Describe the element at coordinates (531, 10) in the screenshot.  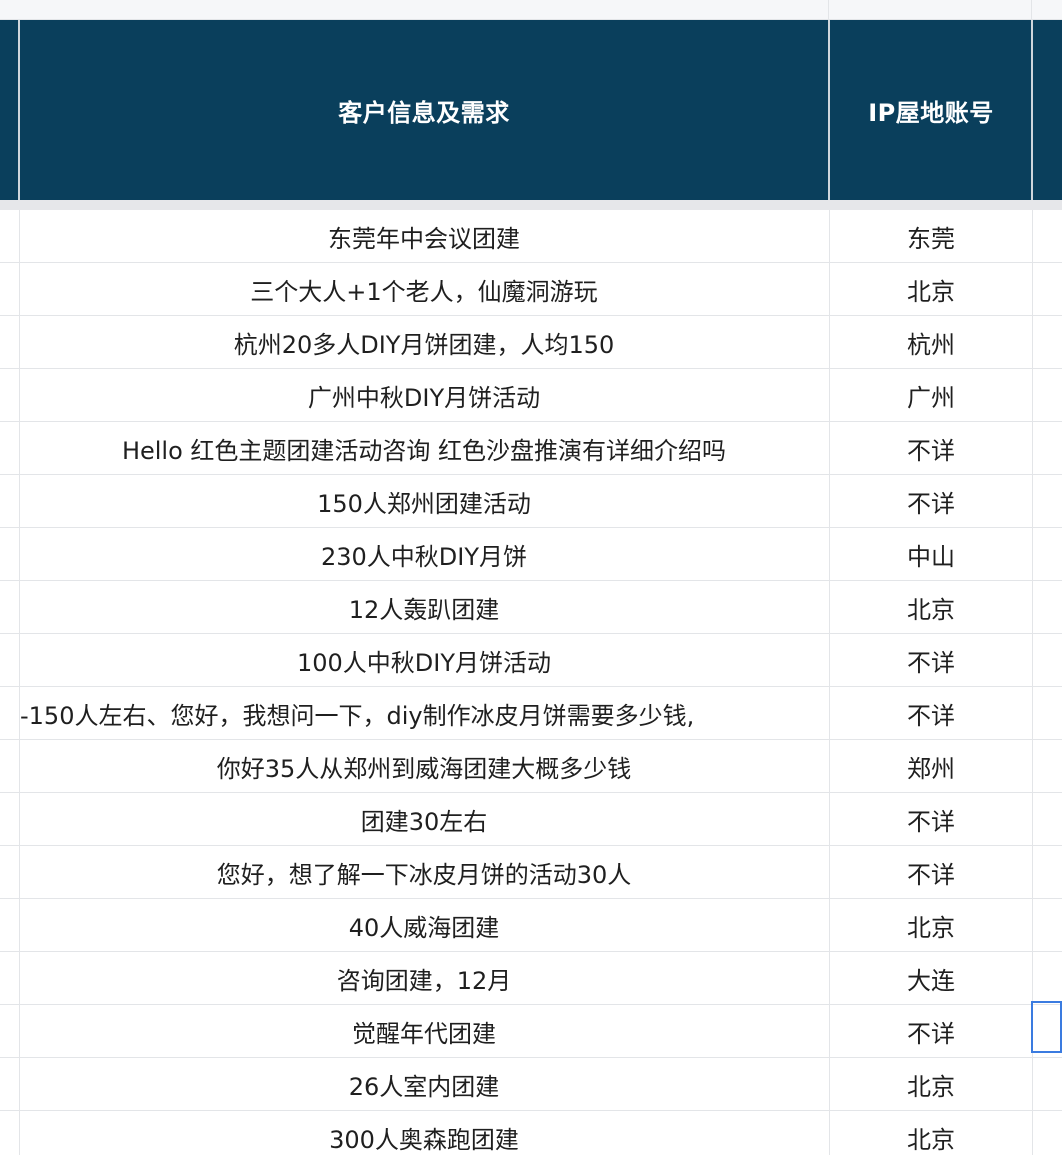
I see `column-header-strip` at that location.